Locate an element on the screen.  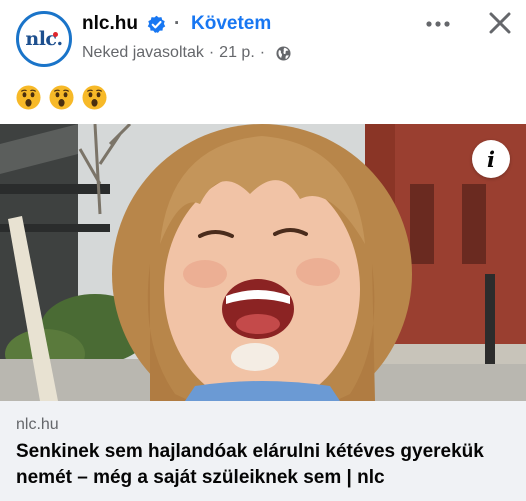
post-meta: Neked javasoltak · 21 p. · is located at coordinates (186, 53).